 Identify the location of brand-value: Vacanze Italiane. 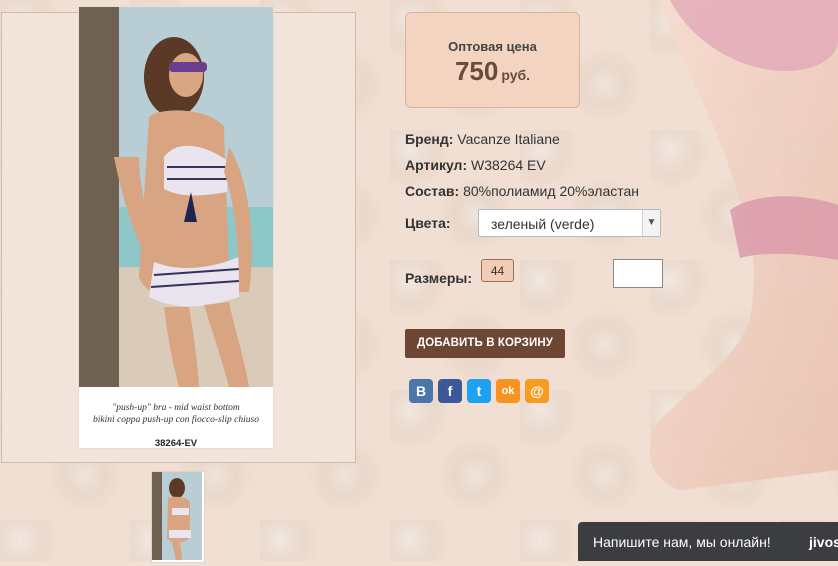
(508, 139).